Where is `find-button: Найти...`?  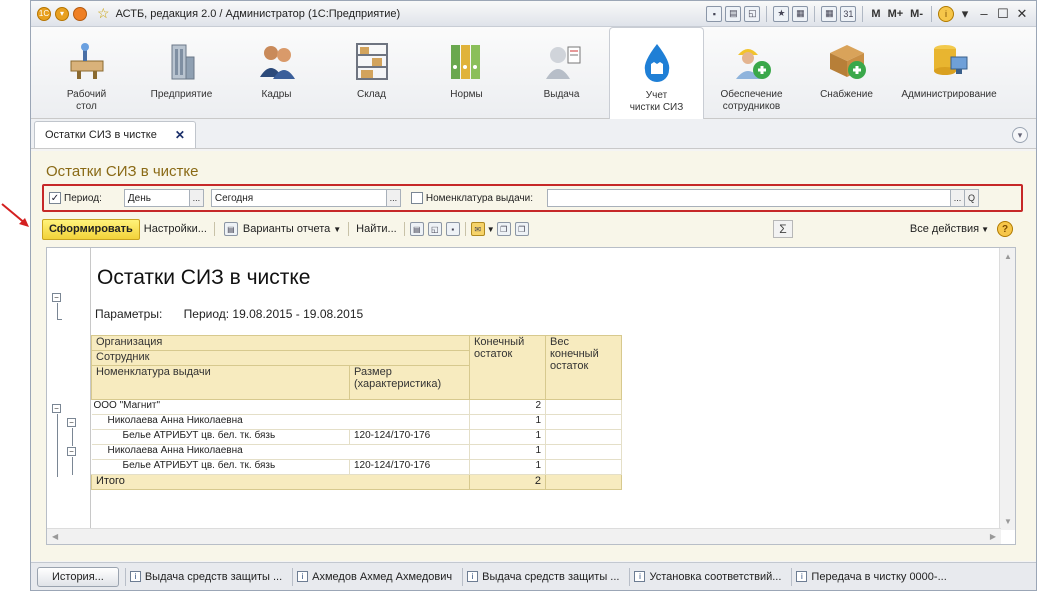
find-button: Найти... is located at coordinates (376, 229).